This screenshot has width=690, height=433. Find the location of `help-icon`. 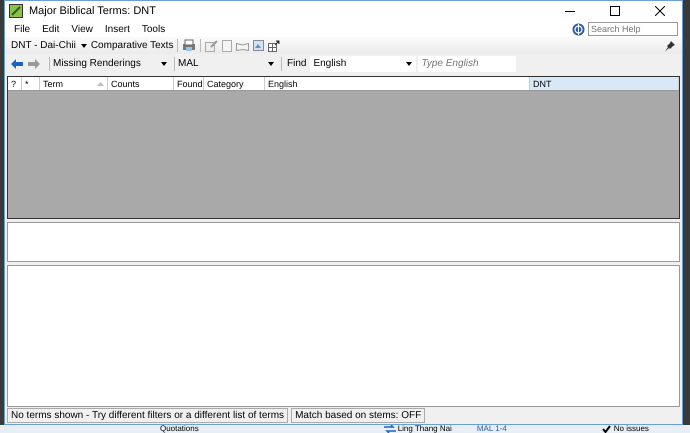

help-icon is located at coordinates (578, 29).